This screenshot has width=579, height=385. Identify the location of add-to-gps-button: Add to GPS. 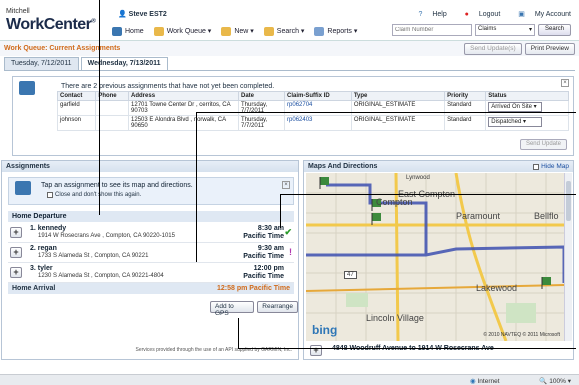
(232, 309).